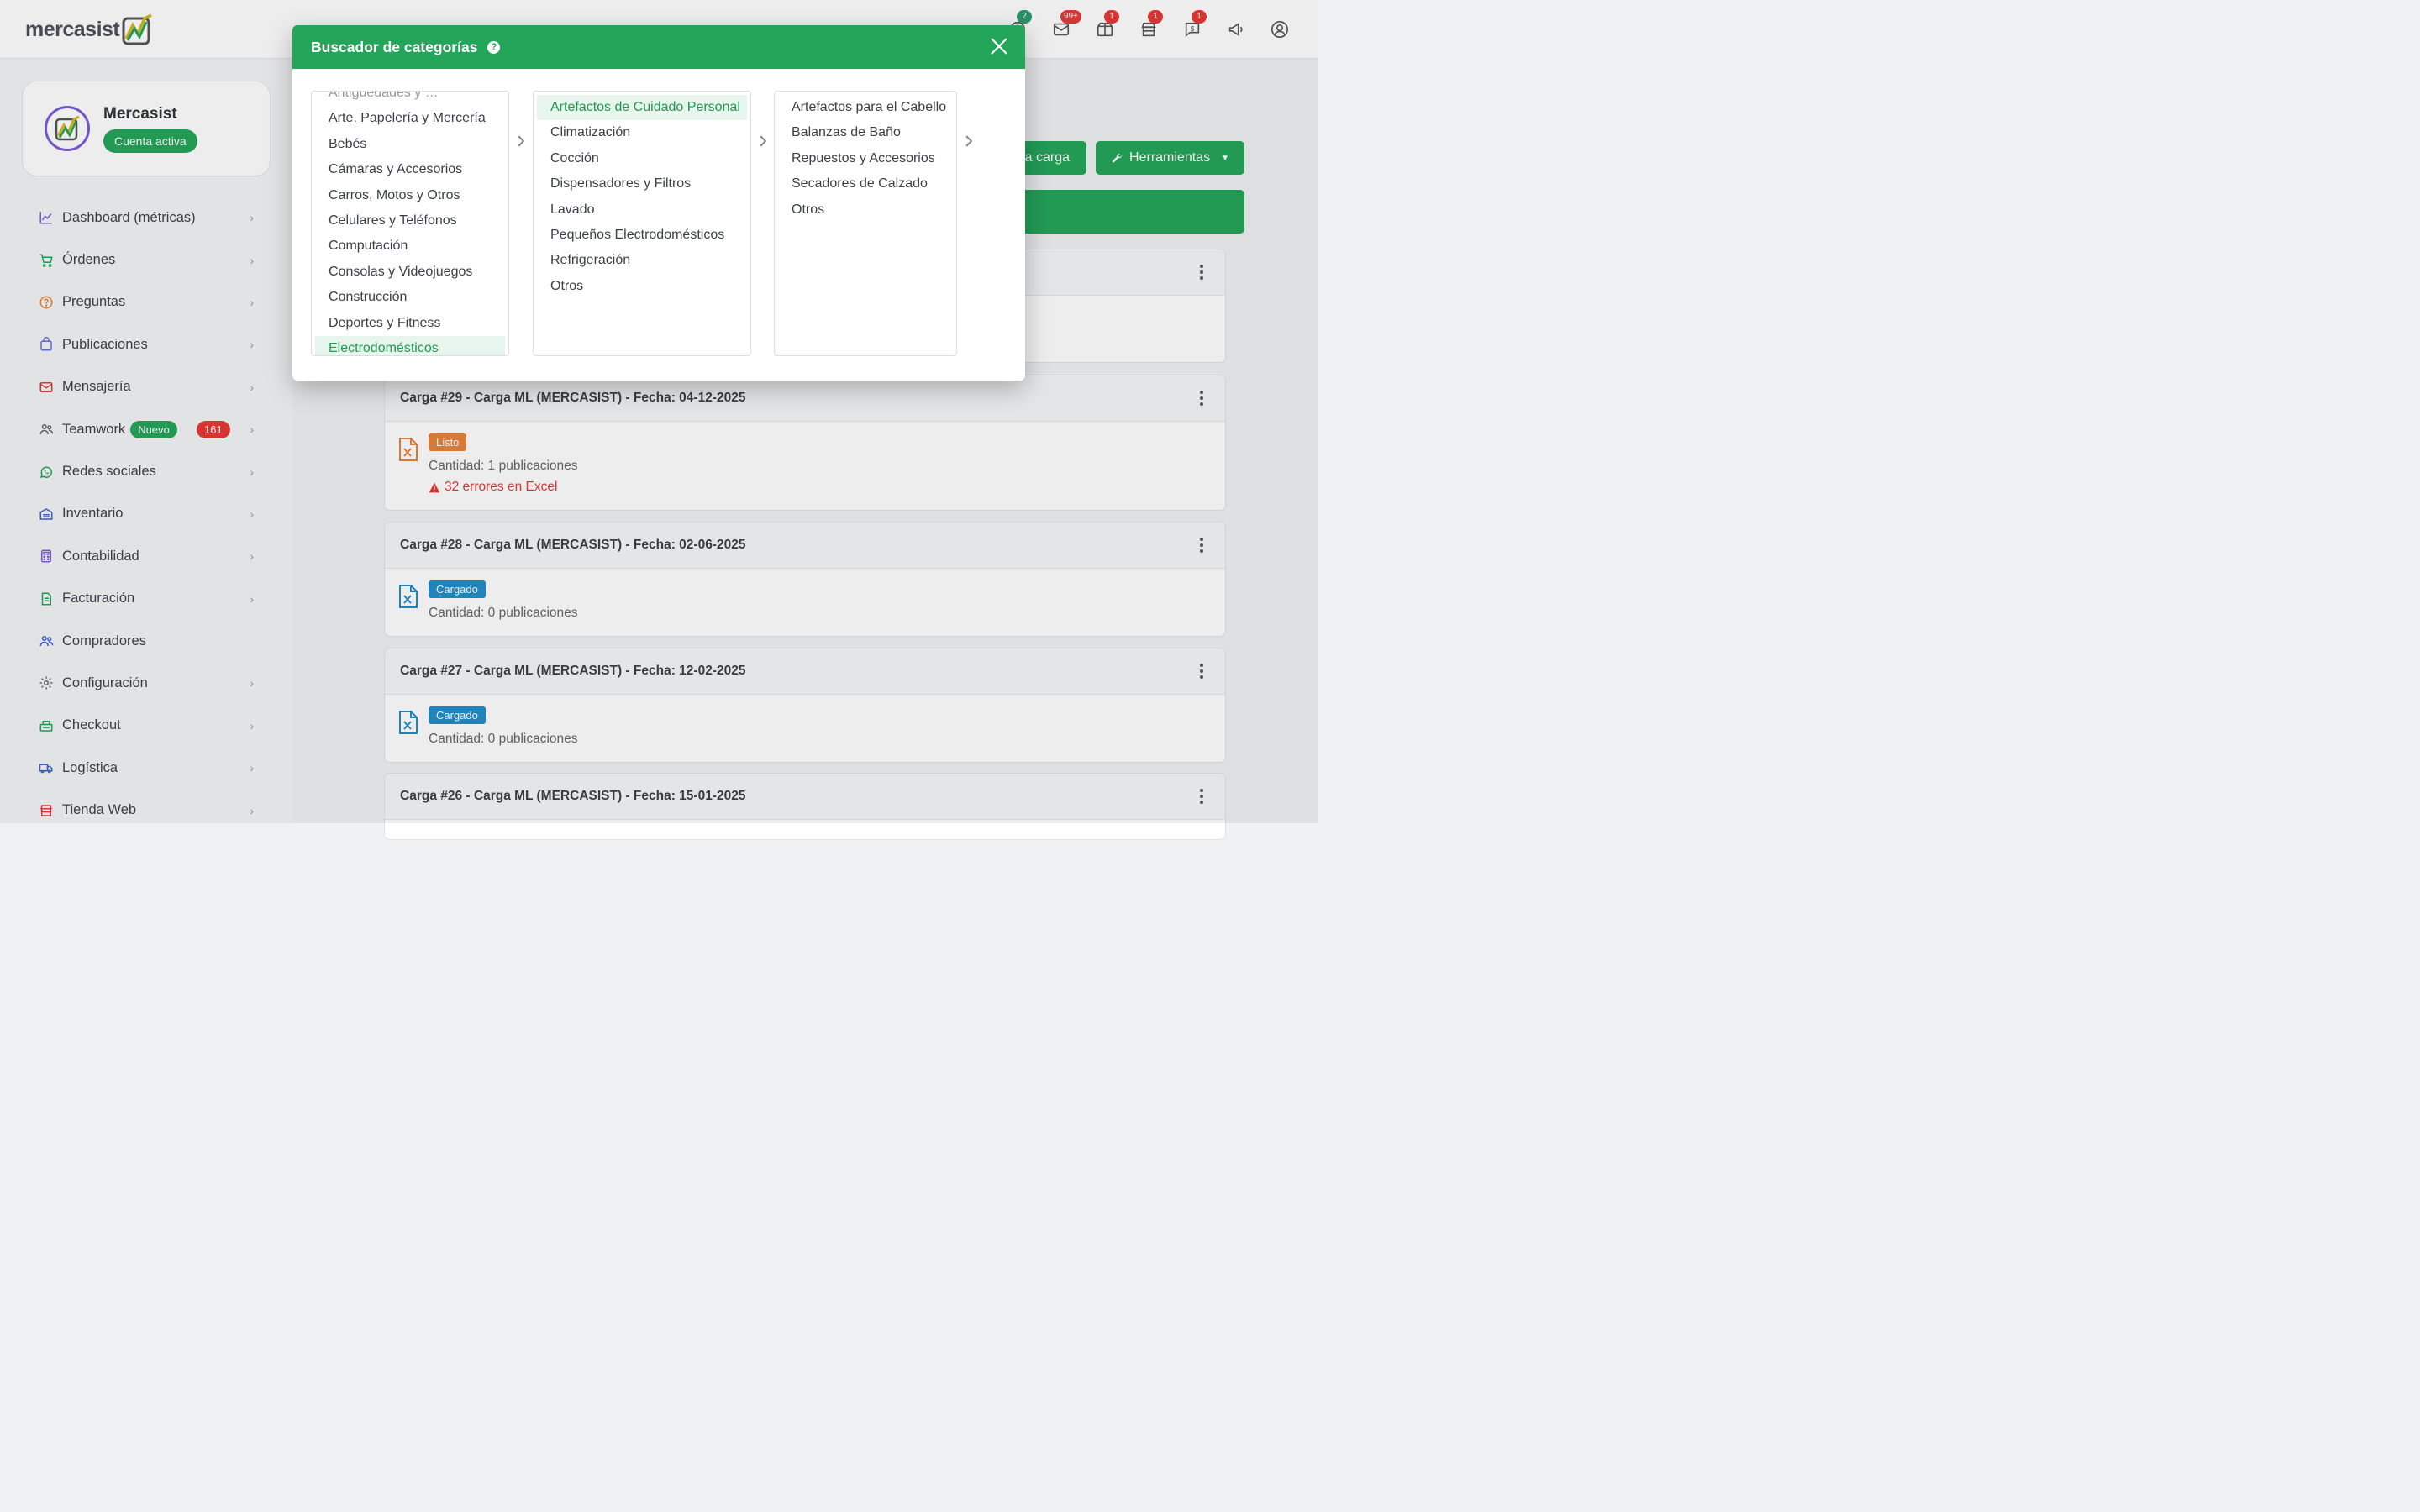  What do you see at coordinates (410, 246) in the screenshot?
I see `category-item: Computación` at bounding box center [410, 246].